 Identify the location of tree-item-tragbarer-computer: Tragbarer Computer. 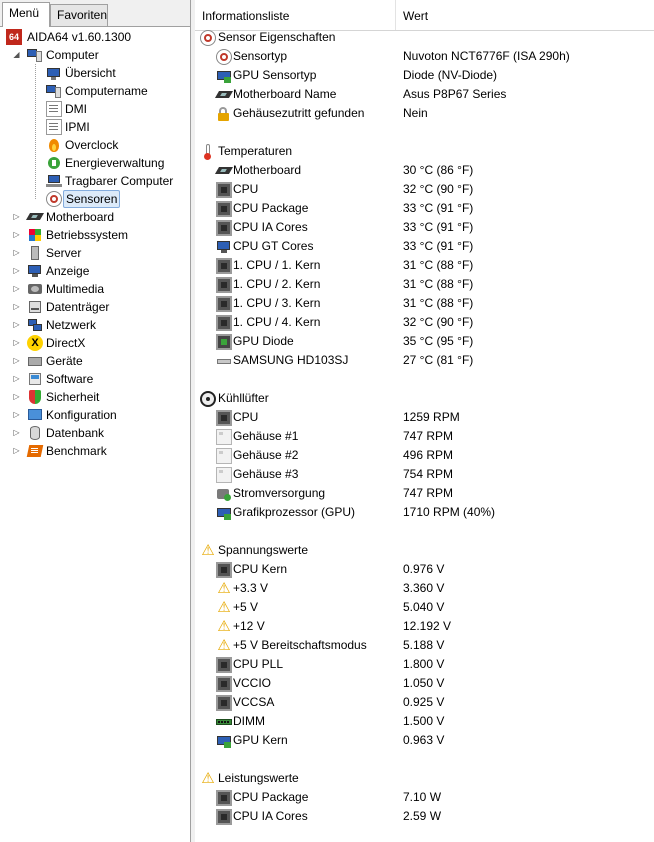
(95, 181).